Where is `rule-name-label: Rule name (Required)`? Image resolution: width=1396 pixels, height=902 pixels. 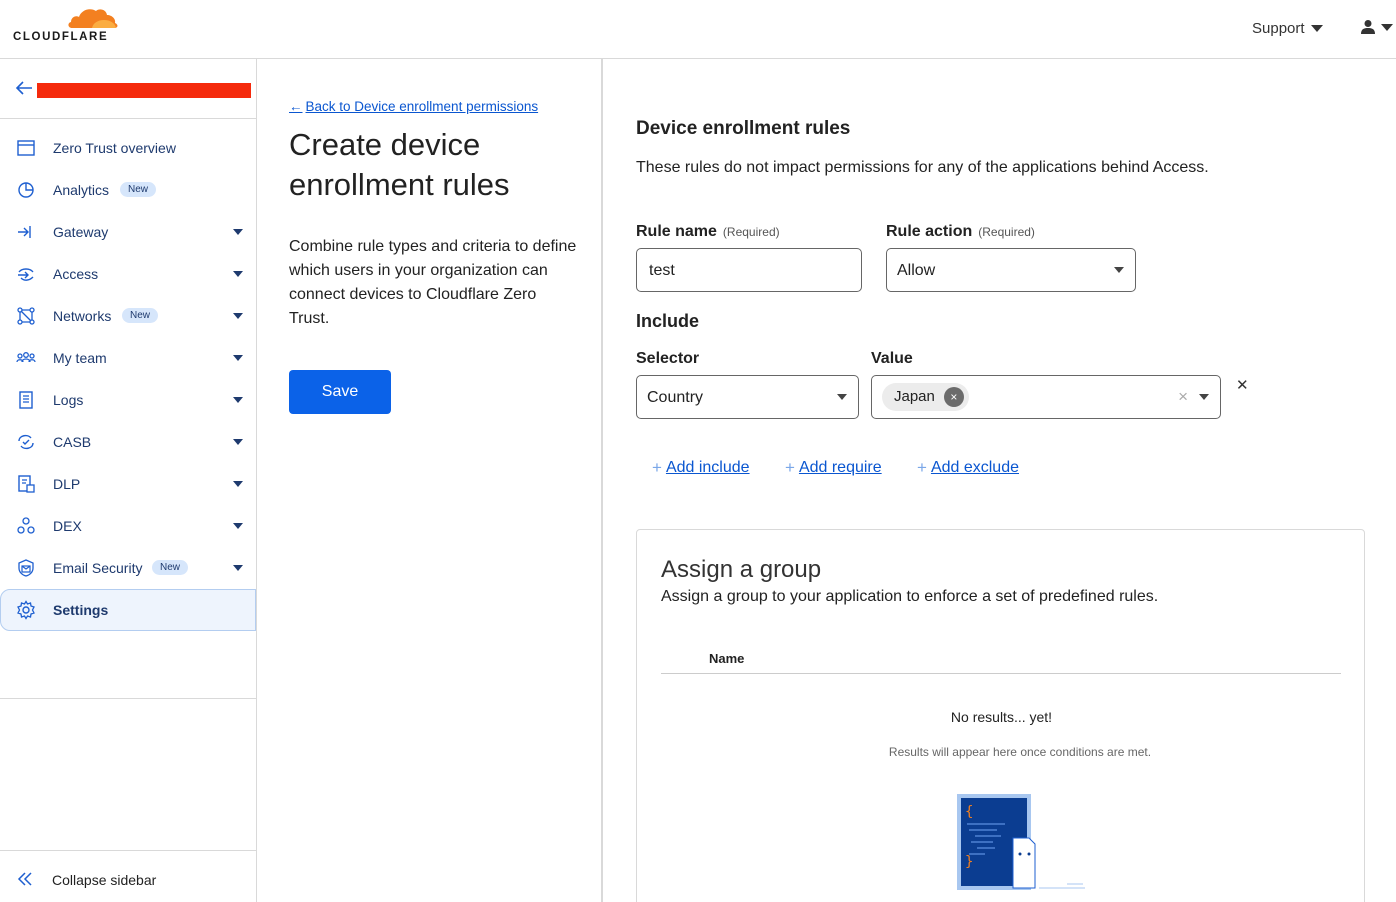
rule-name-label: Rule name (Required) is located at coordinates (708, 232).